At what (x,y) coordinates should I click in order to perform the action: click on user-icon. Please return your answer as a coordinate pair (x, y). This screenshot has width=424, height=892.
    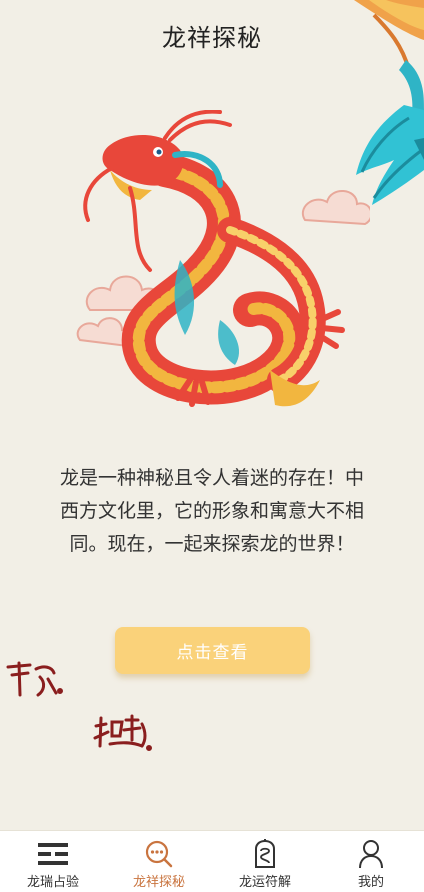
    Looking at the image, I should click on (371, 854).